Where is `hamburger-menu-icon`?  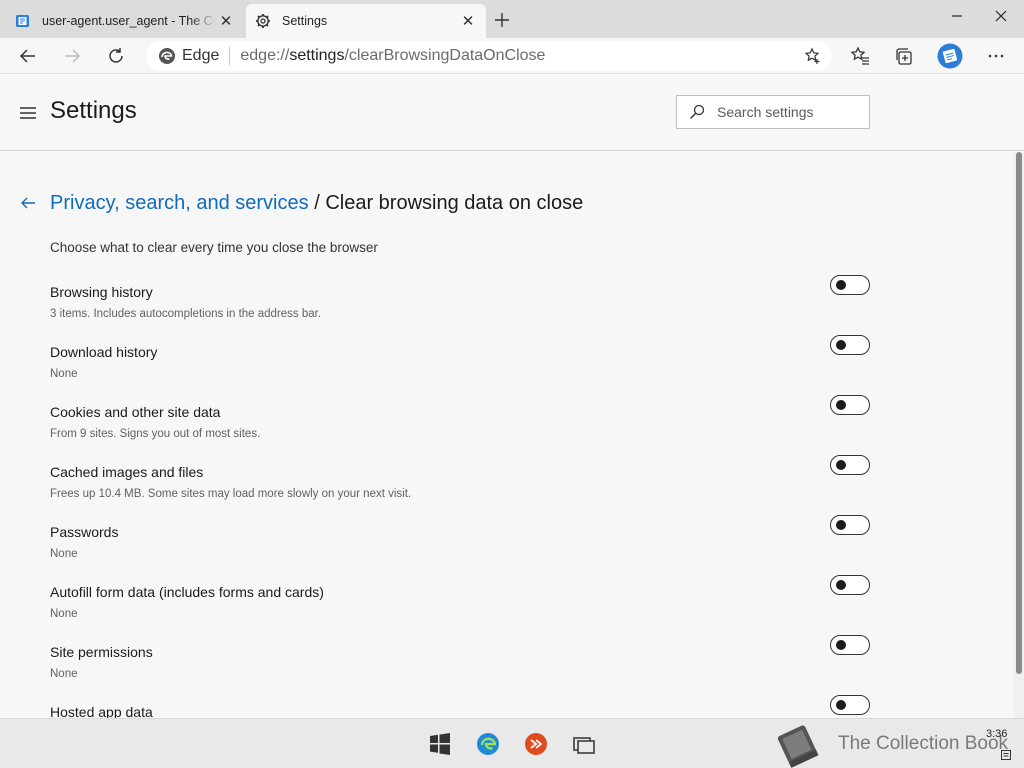 hamburger-menu-icon is located at coordinates (28, 113).